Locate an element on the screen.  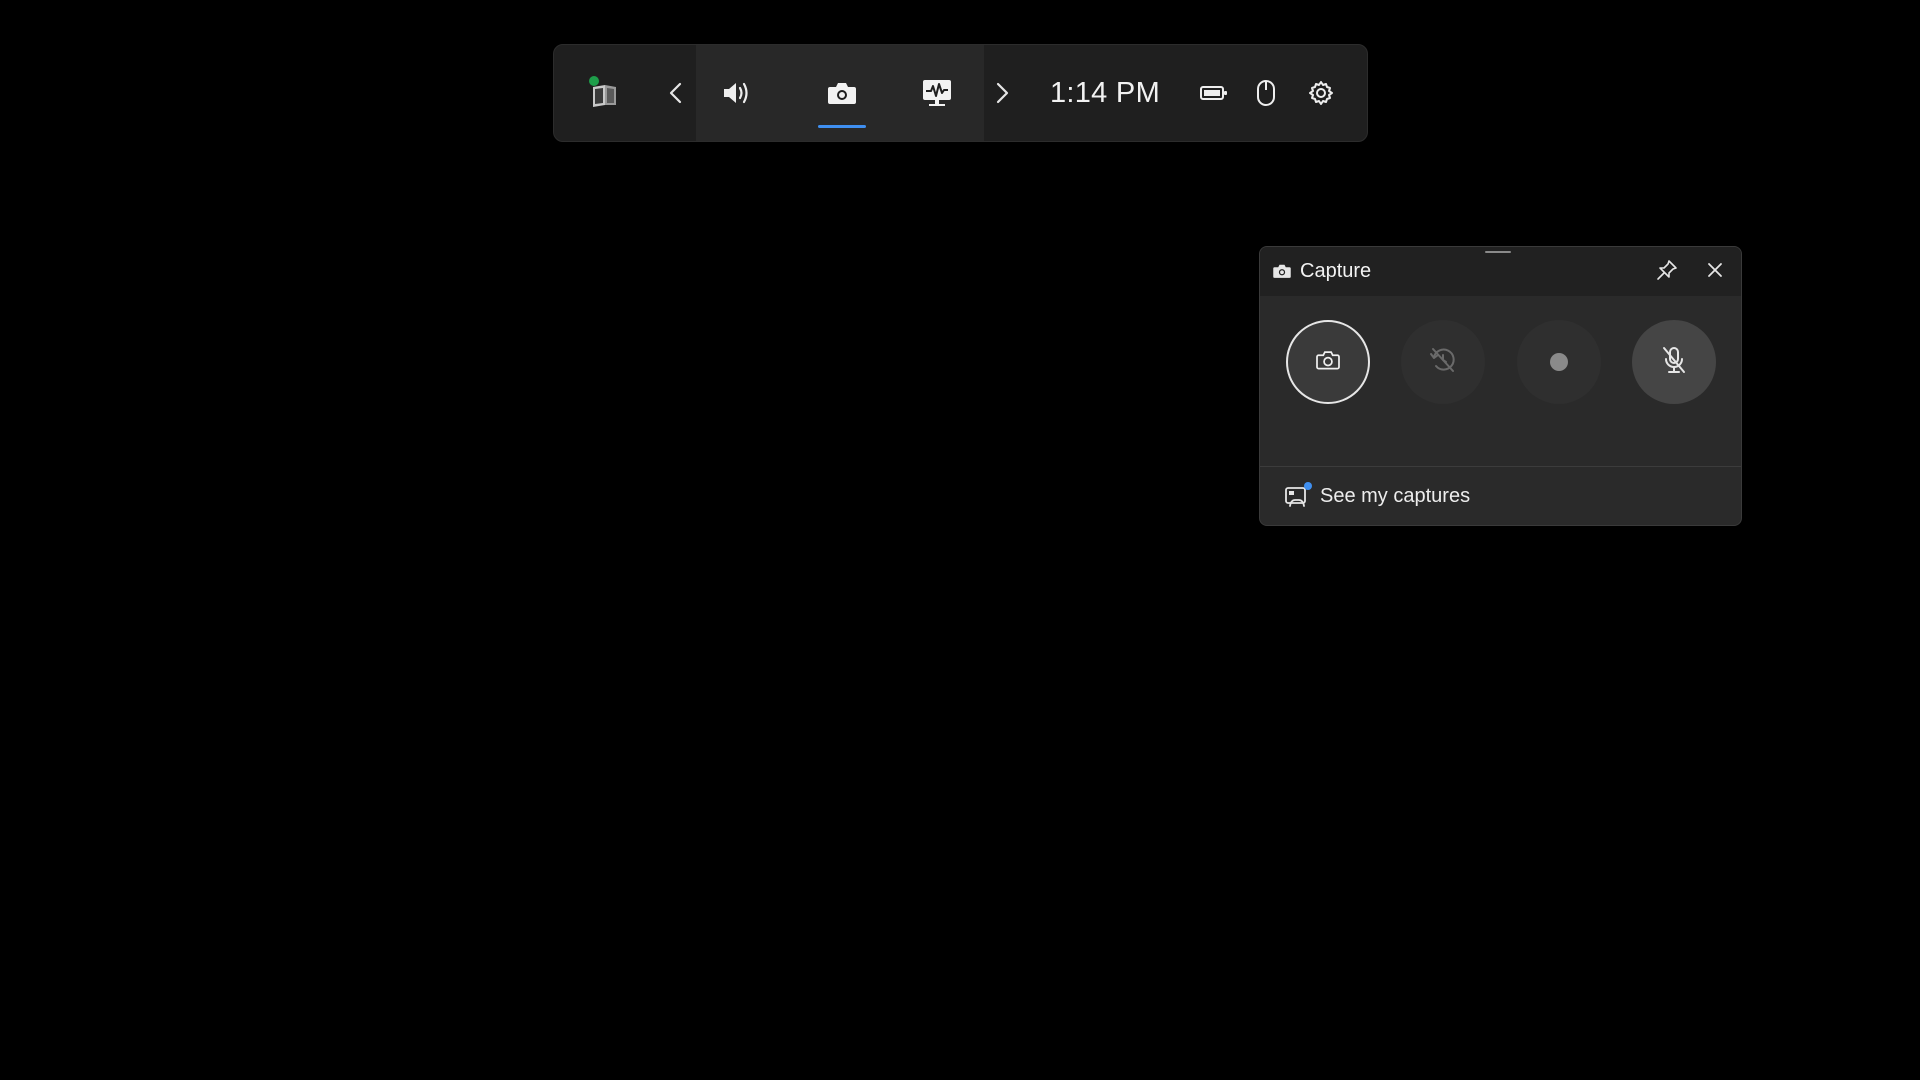
settings-button is located at coordinates (1321, 93).